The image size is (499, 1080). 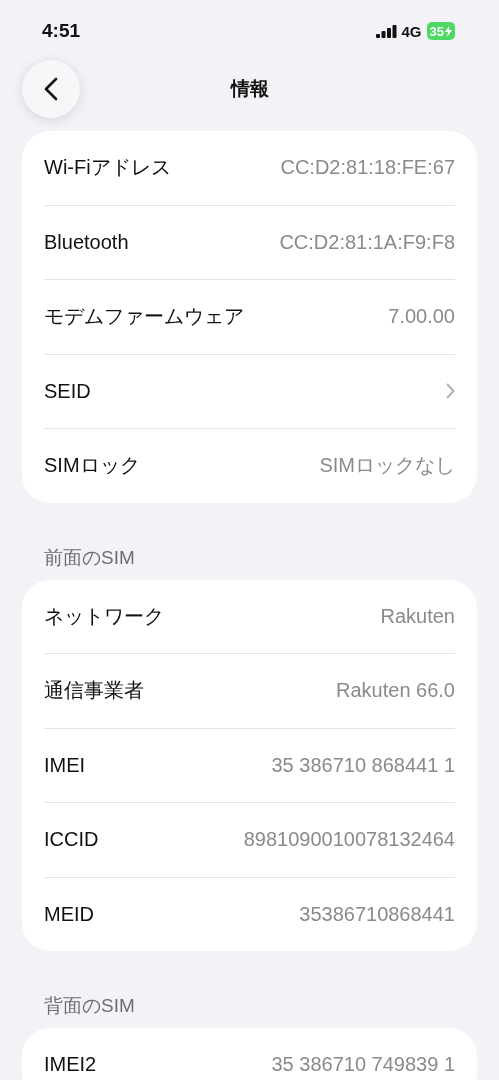 I want to click on section-header: 背面のSIM, so click(x=89, y=1006).